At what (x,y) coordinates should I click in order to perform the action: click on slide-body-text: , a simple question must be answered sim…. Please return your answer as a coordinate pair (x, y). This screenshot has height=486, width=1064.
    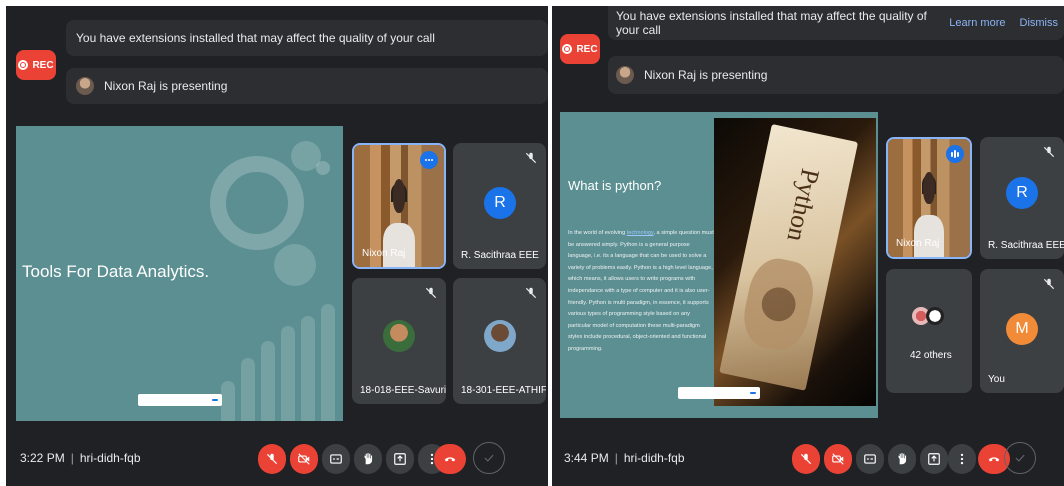
    Looking at the image, I should click on (641, 291).